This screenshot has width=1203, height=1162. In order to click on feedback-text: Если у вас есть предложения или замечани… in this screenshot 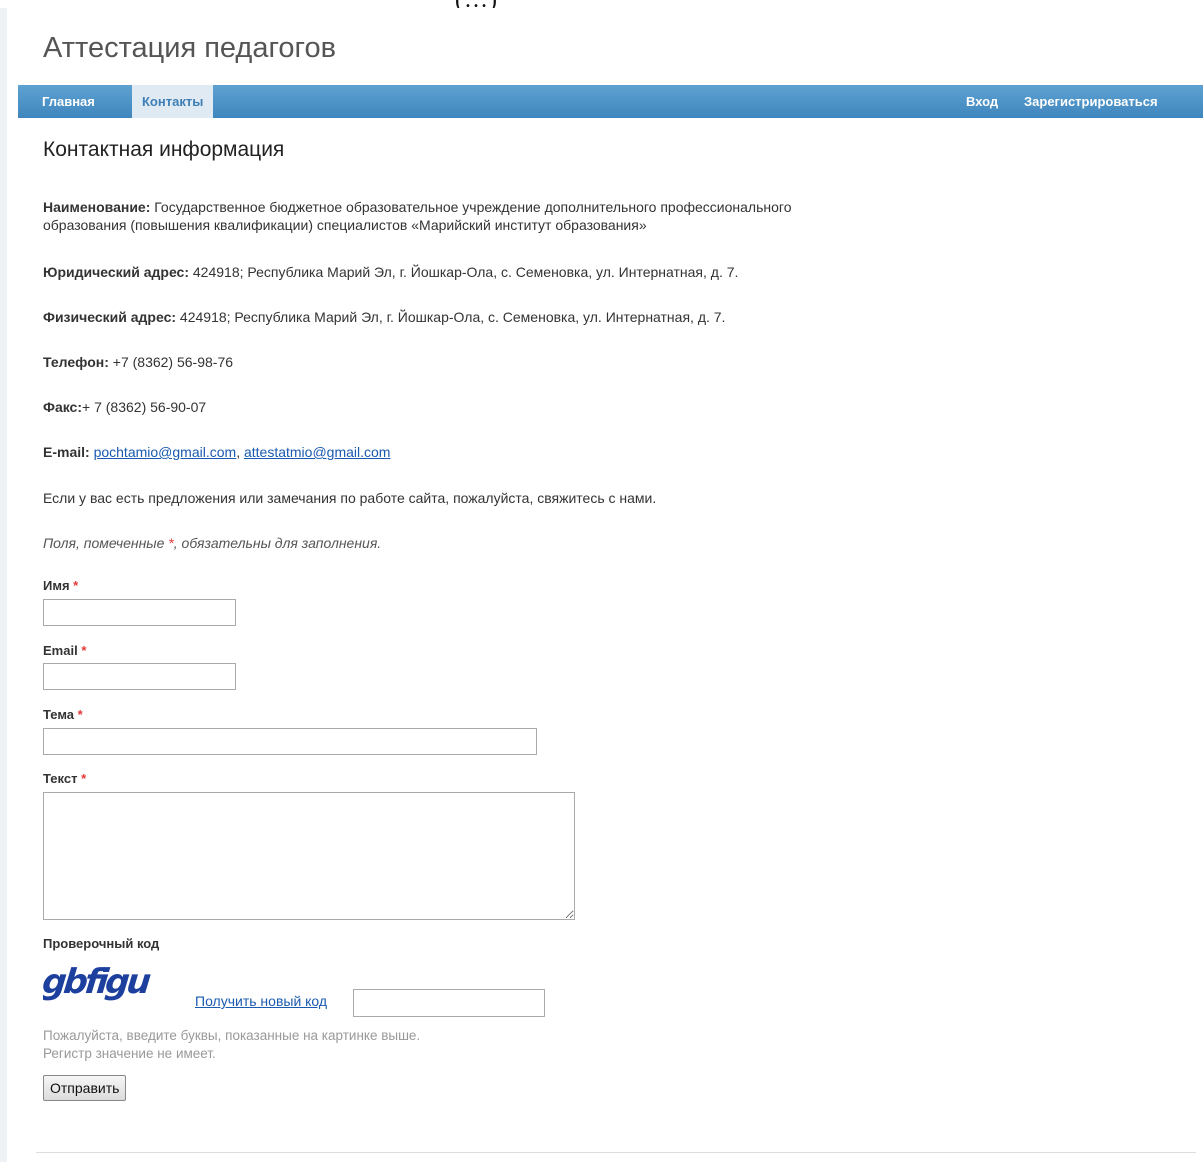, I will do `click(350, 498)`.